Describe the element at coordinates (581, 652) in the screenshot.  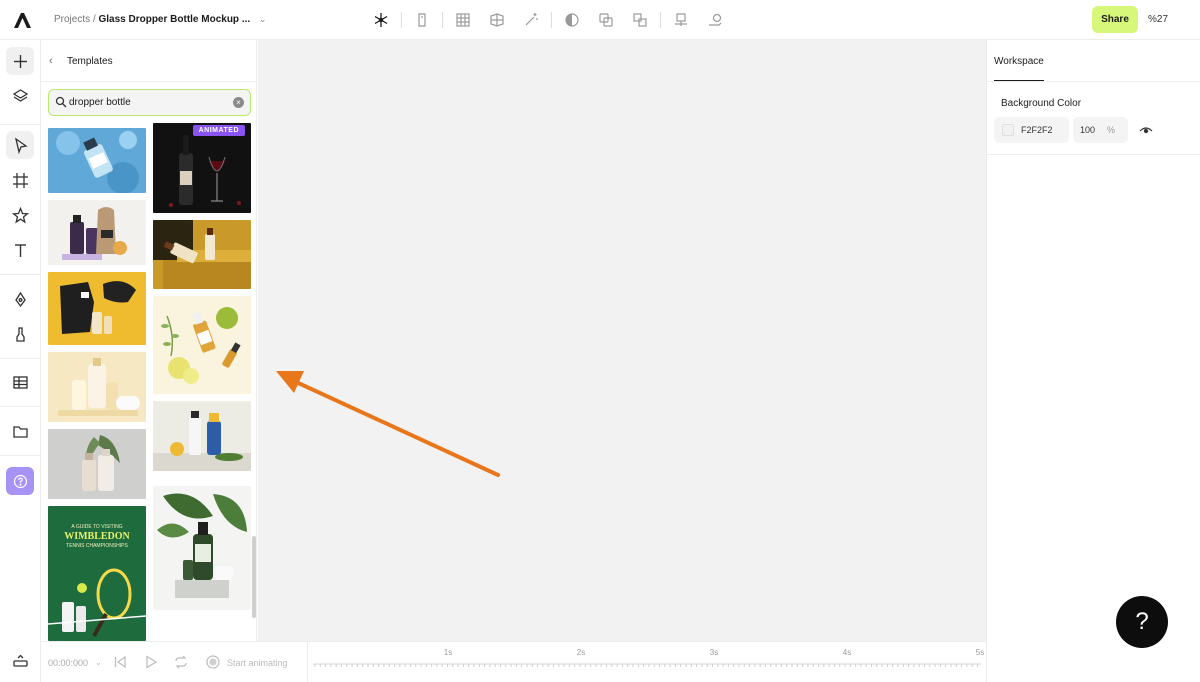
I see `tick-label: 2s` at that location.